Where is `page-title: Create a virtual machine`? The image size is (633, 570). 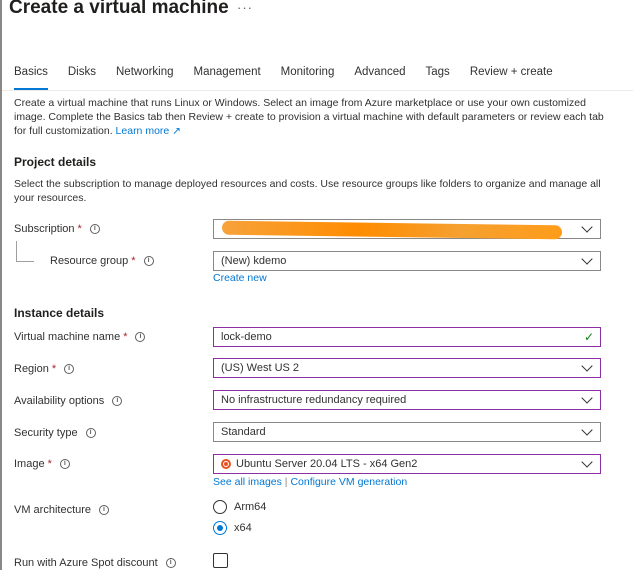 page-title: Create a virtual machine is located at coordinates (119, 9).